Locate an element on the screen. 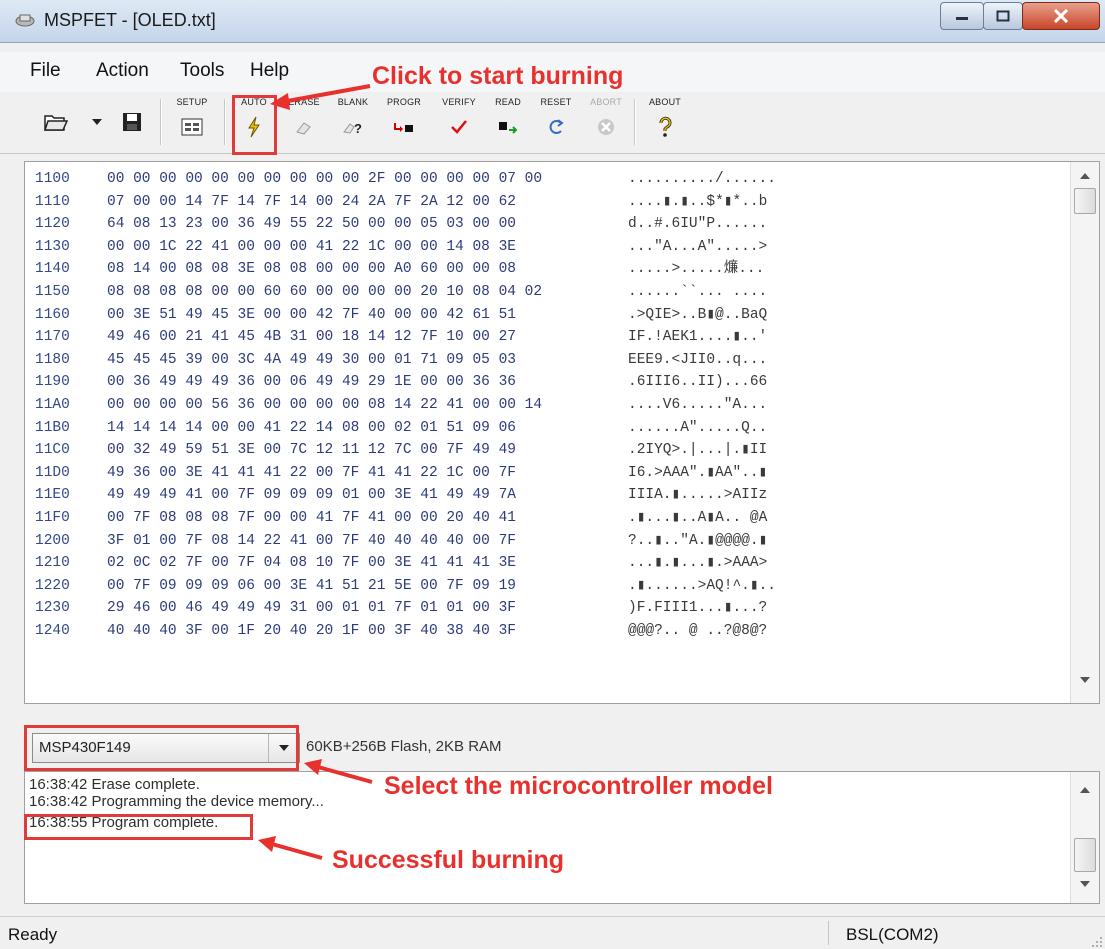  hex-address: 1240 is located at coordinates (52, 631).